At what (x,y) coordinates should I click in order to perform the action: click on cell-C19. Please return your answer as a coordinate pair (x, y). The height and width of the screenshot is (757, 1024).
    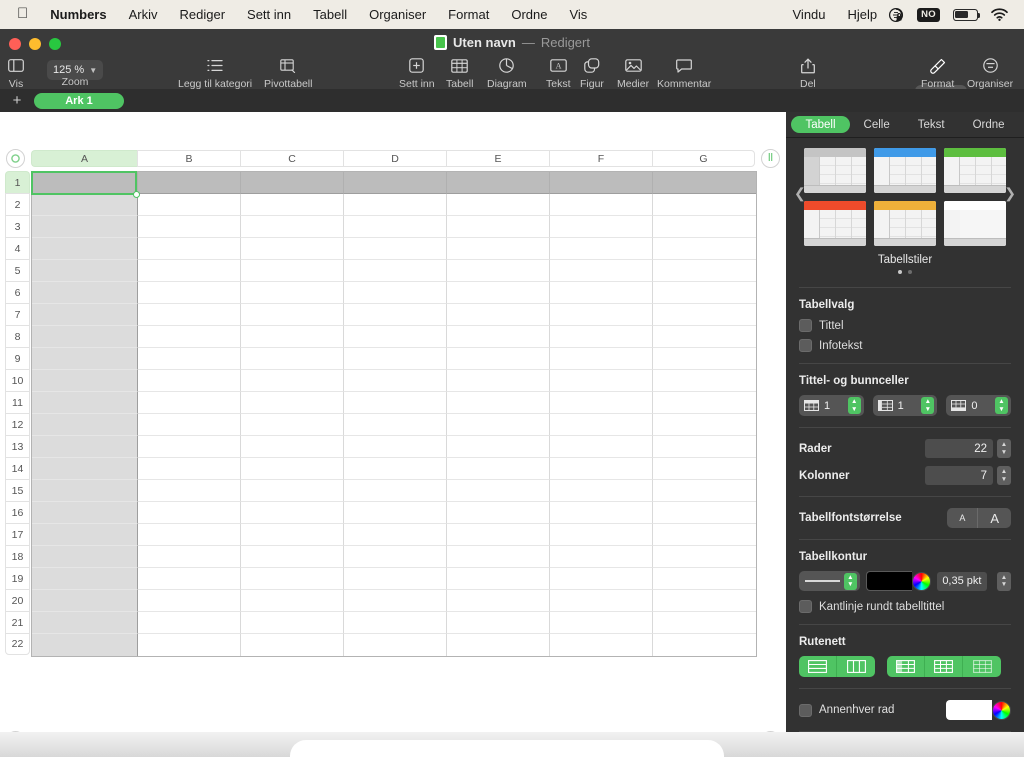
    Looking at the image, I should click on (292, 579).